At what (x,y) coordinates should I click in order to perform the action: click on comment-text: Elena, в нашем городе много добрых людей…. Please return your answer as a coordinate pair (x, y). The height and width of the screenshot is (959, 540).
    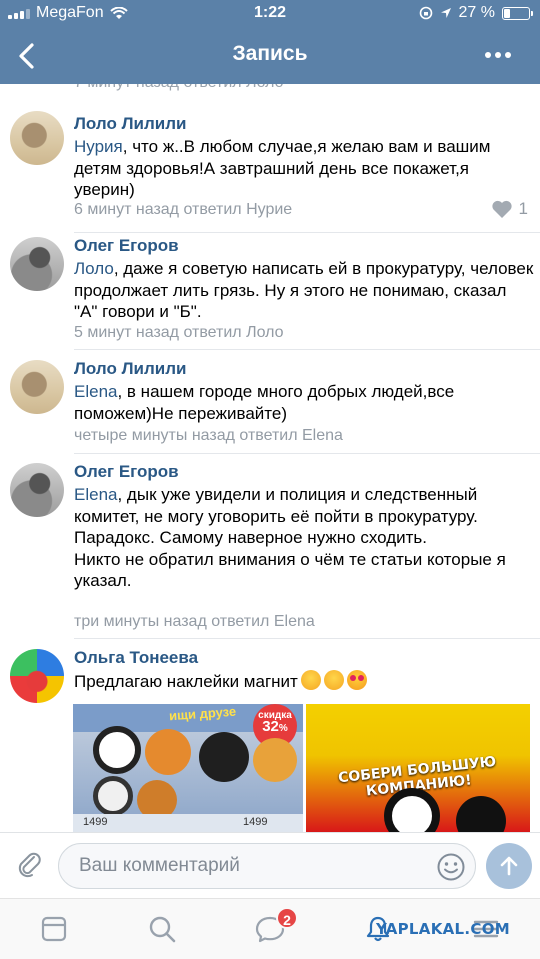
    Looking at the image, I should click on (304, 402).